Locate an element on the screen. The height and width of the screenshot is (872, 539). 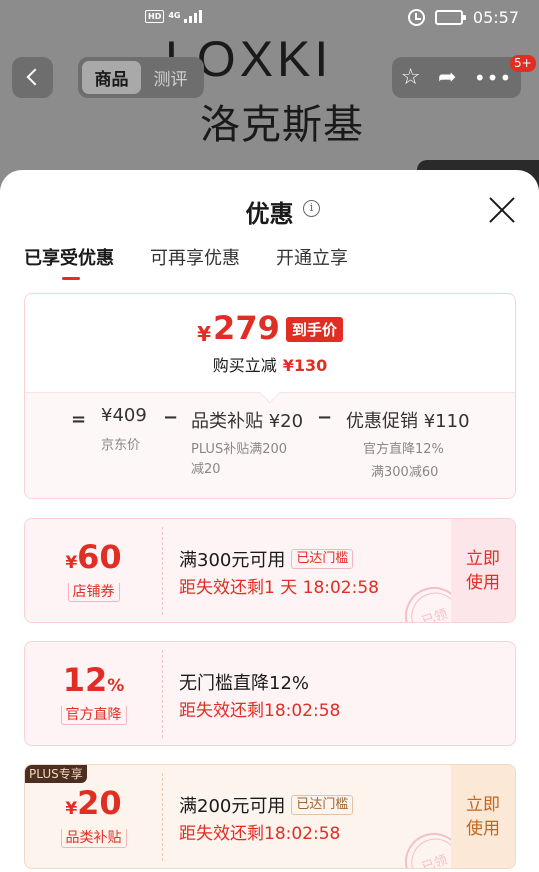
coupon-value: 12% is located at coordinates (93, 680).